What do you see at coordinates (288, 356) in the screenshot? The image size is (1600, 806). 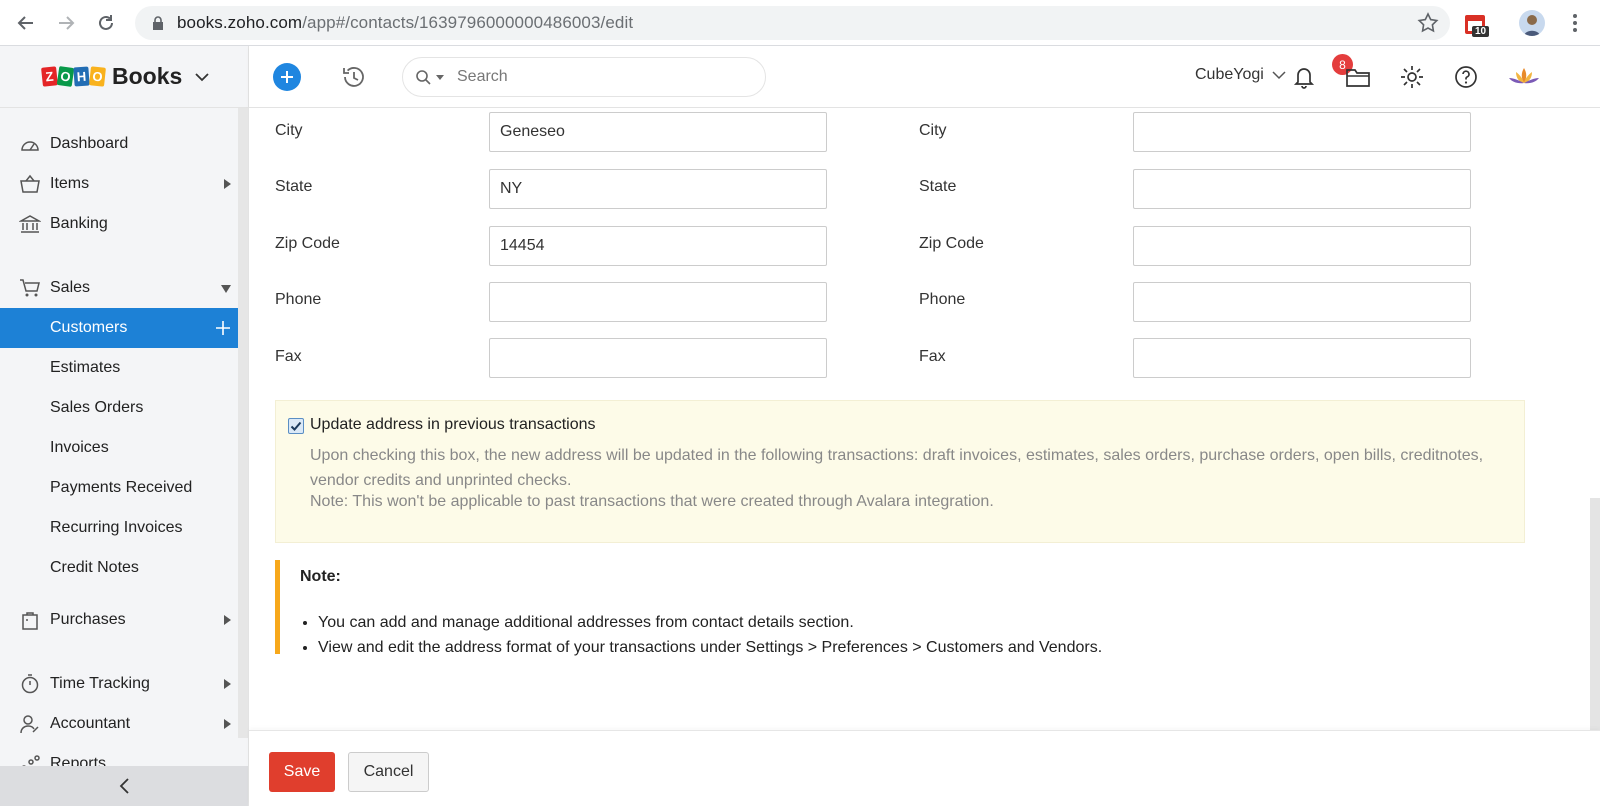 I see `billing-fax-label: Fax` at bounding box center [288, 356].